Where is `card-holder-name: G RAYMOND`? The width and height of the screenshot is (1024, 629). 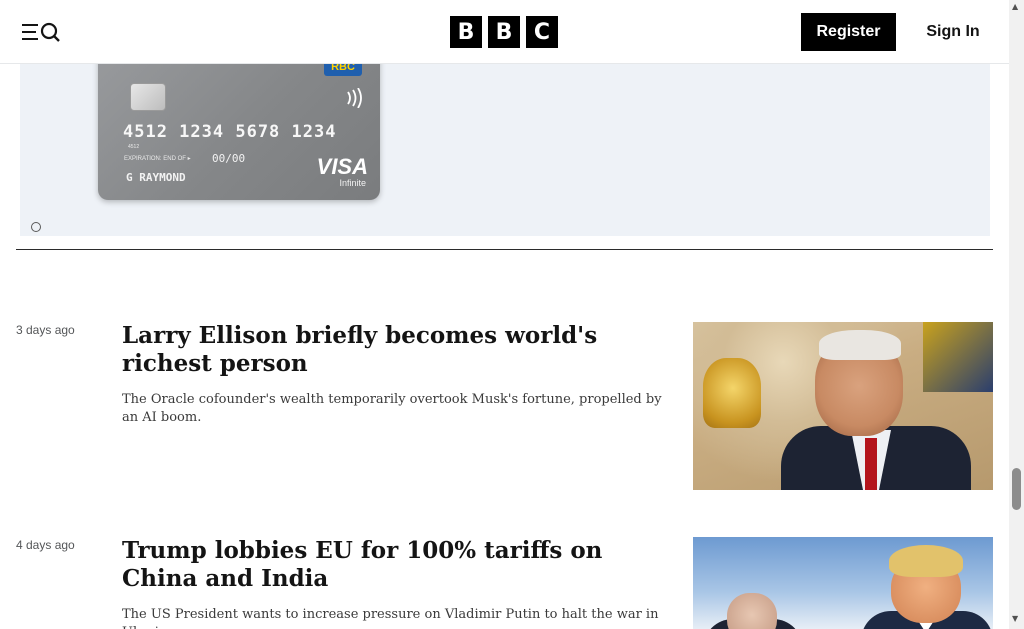 card-holder-name: G RAYMOND is located at coordinates (156, 177).